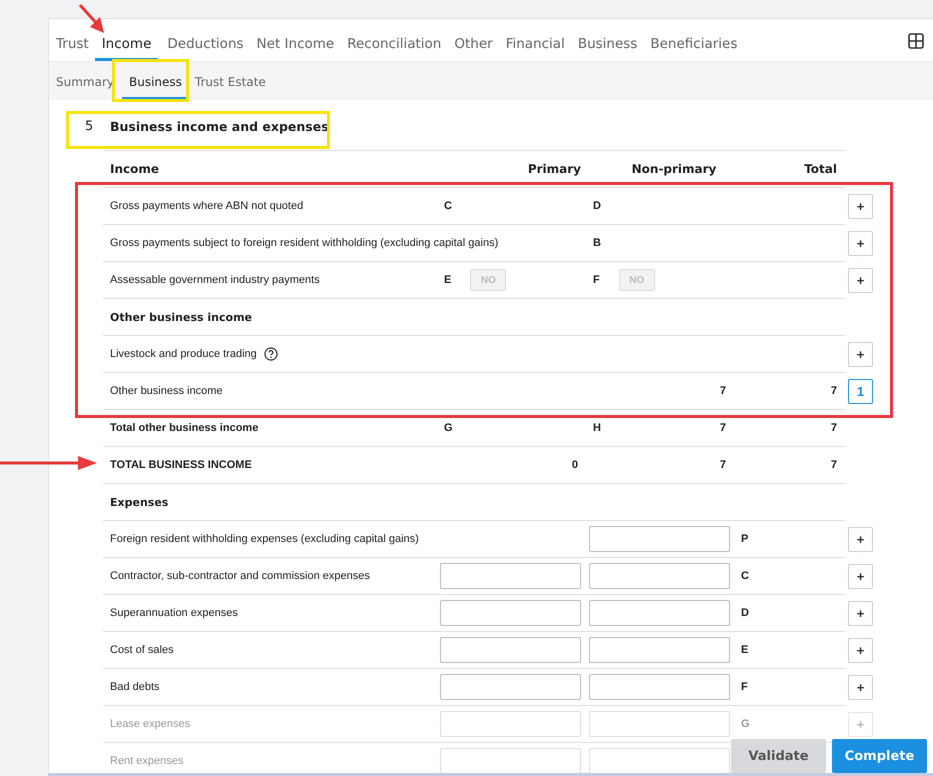 Image resolution: width=933 pixels, height=776 pixels. Describe the element at coordinates (146, 761) in the screenshot. I see `row-label: Rent expenses` at that location.